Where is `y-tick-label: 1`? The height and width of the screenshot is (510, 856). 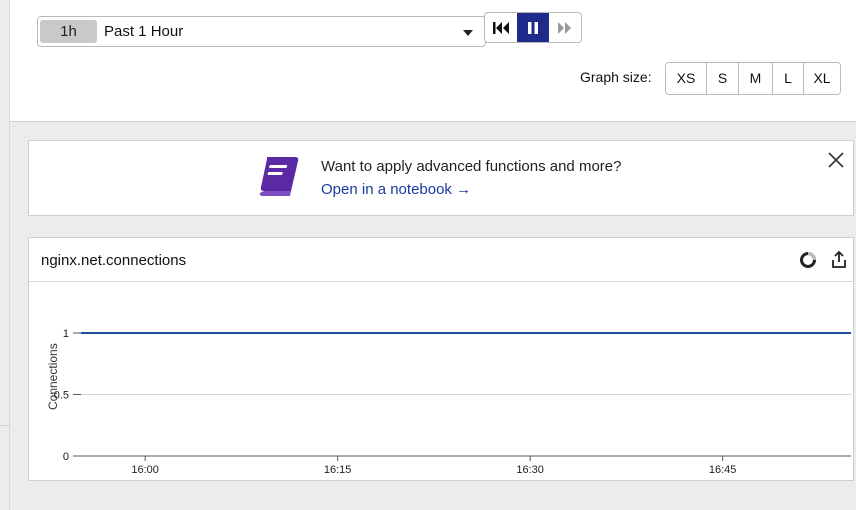 y-tick-label: 1 is located at coordinates (66, 334).